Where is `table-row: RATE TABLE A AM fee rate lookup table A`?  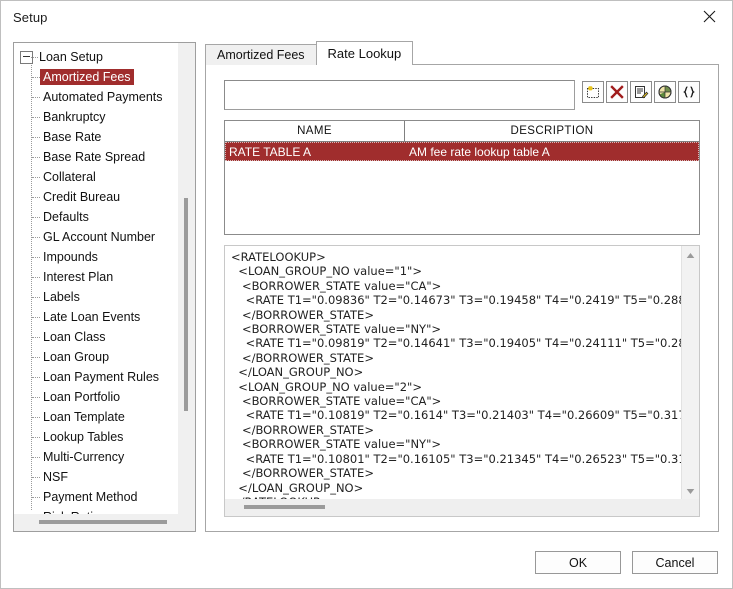 table-row: RATE TABLE A AM fee rate lookup table A is located at coordinates (462, 151).